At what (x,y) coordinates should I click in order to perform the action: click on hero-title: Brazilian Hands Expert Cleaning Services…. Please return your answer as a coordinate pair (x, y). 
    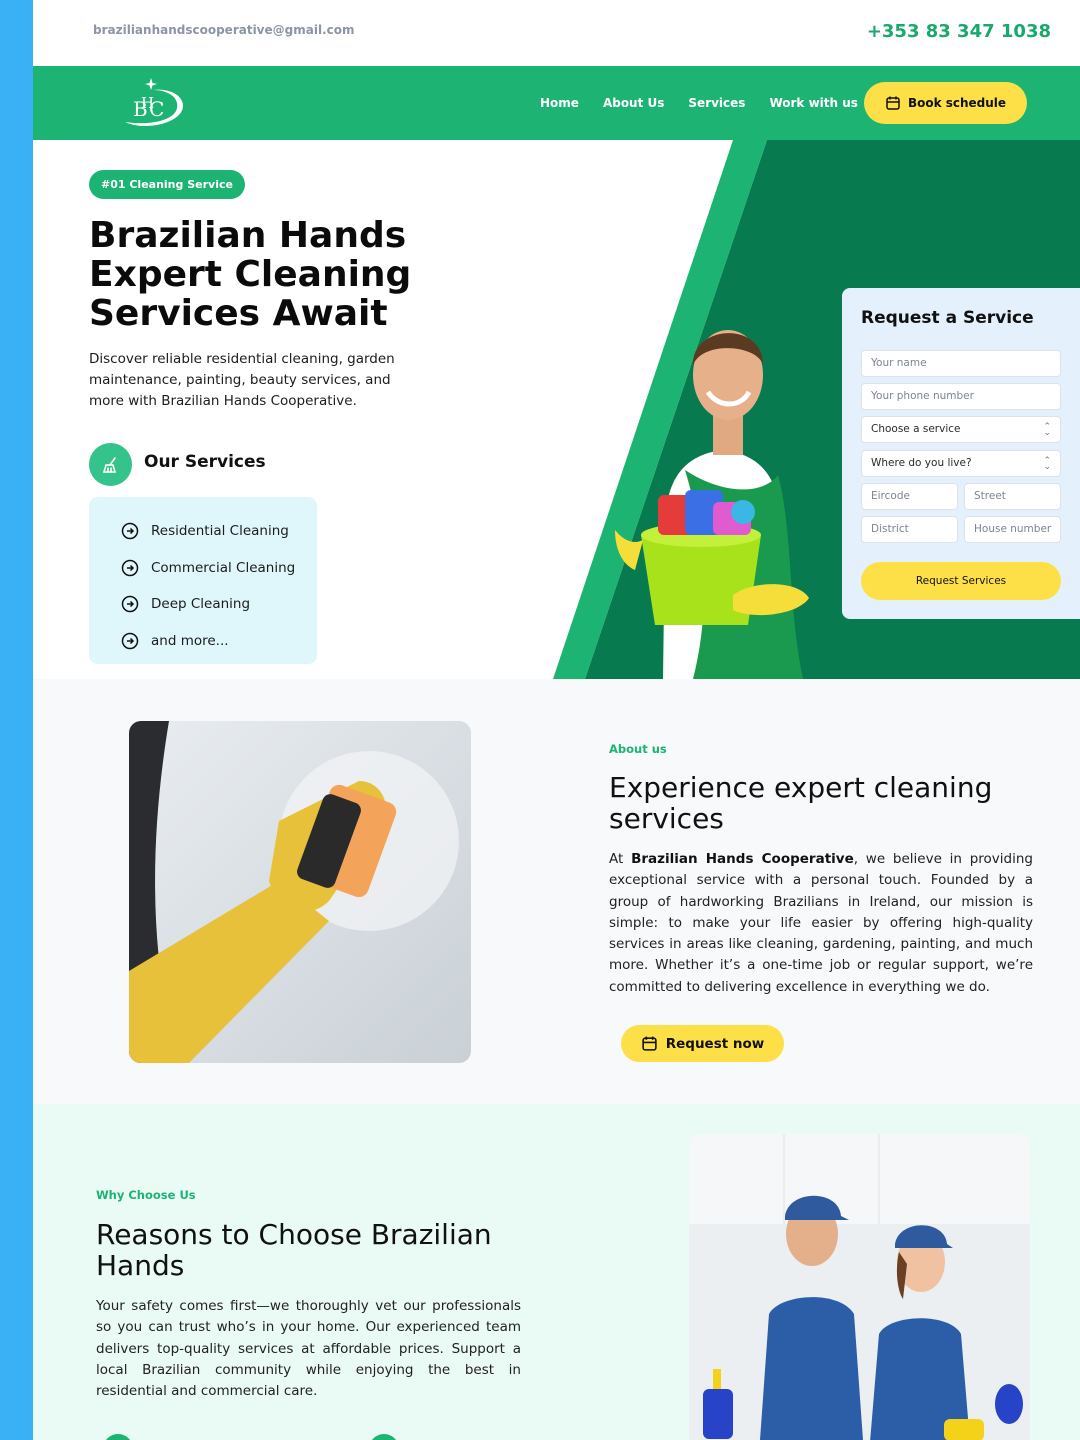
    Looking at the image, I should click on (279, 274).